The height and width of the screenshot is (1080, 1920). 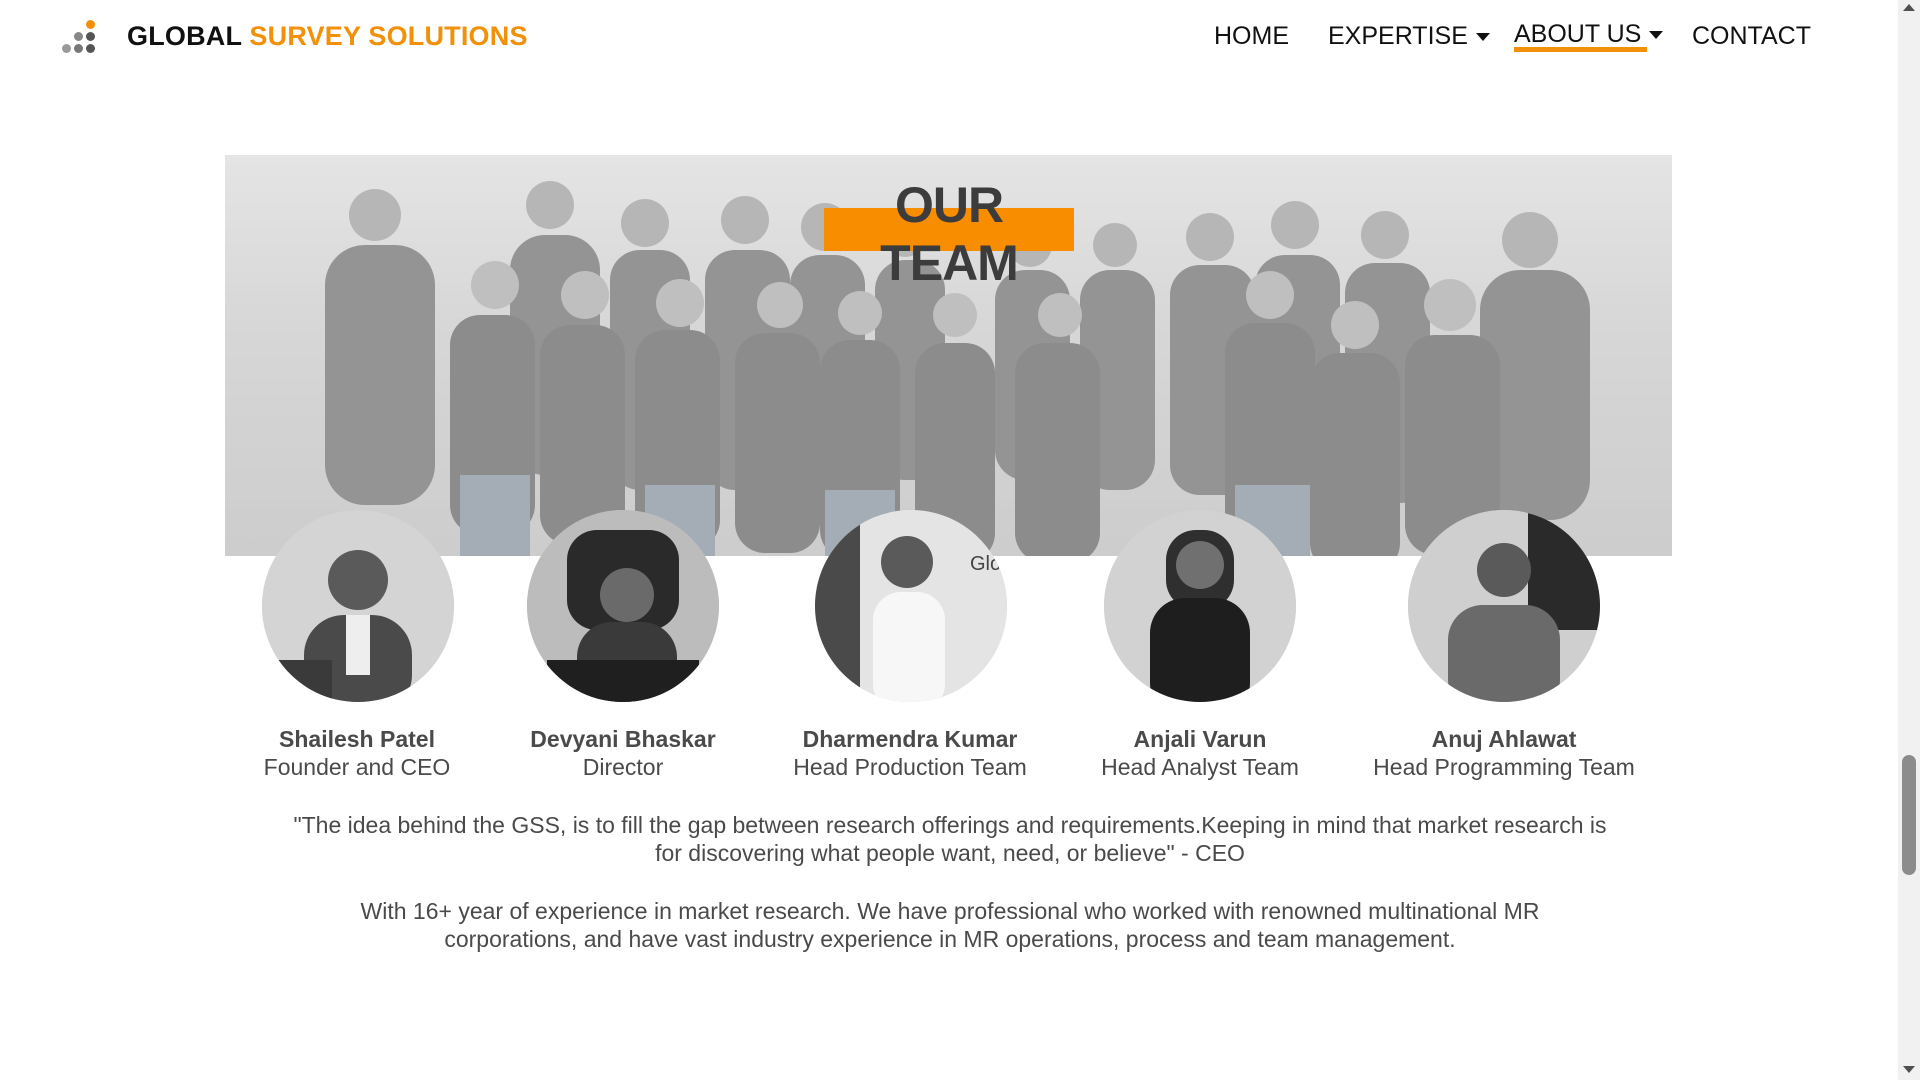 I want to click on nav-home: HOME, so click(x=1251, y=36).